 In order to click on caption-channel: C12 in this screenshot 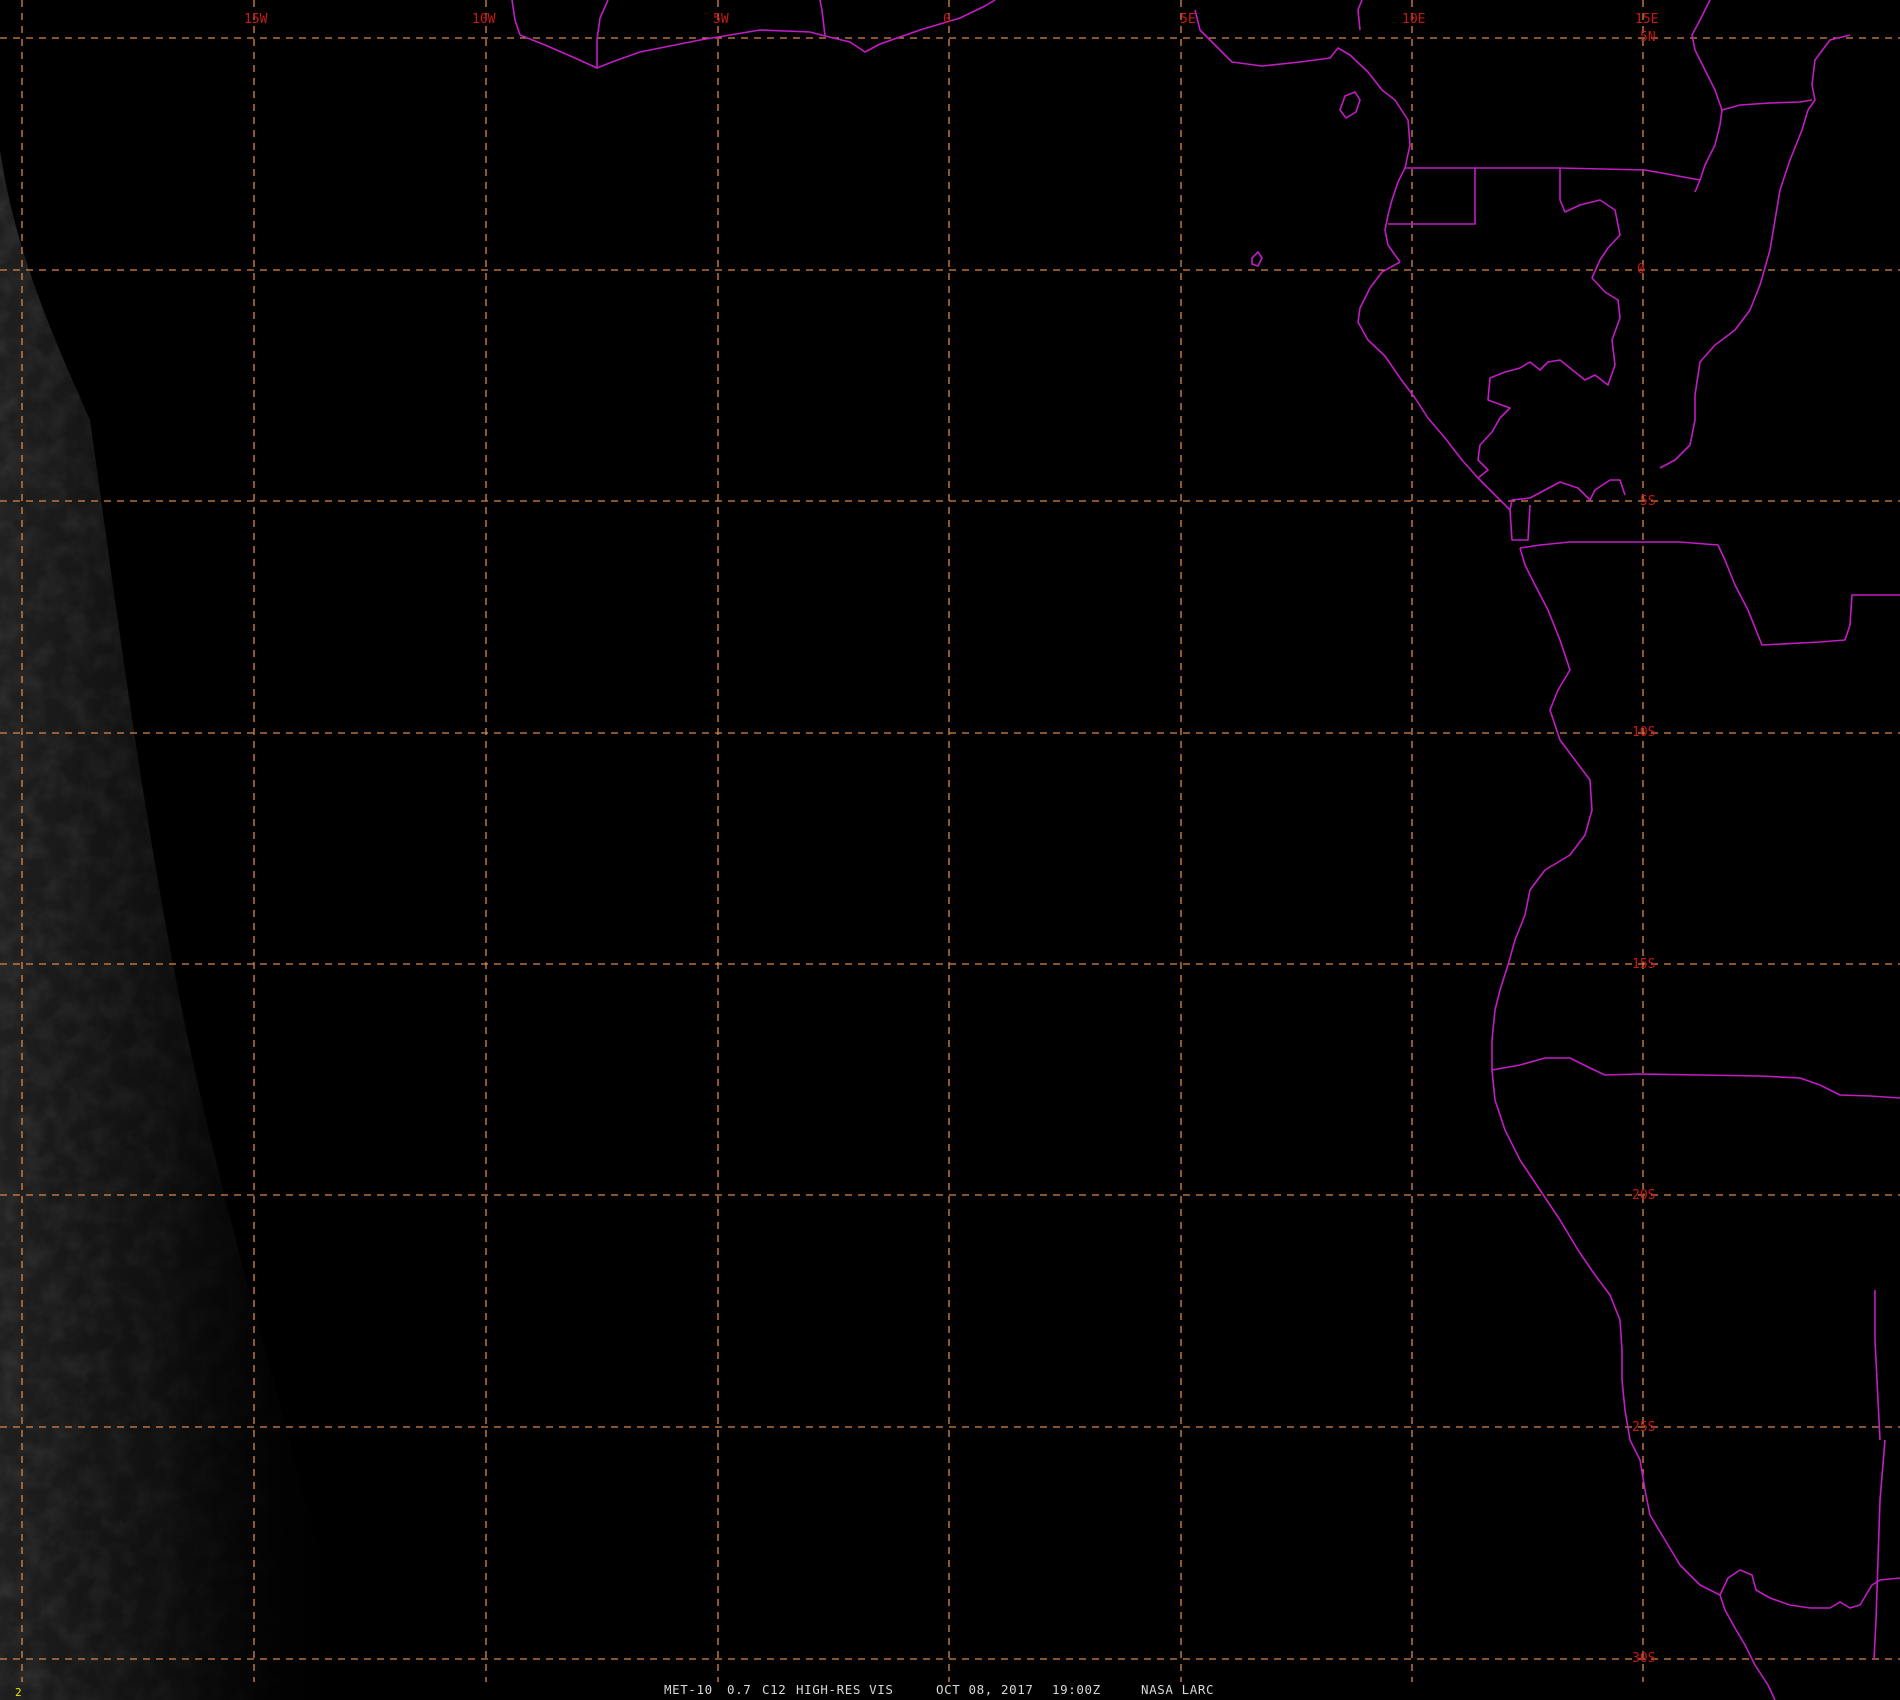, I will do `click(774, 1689)`.